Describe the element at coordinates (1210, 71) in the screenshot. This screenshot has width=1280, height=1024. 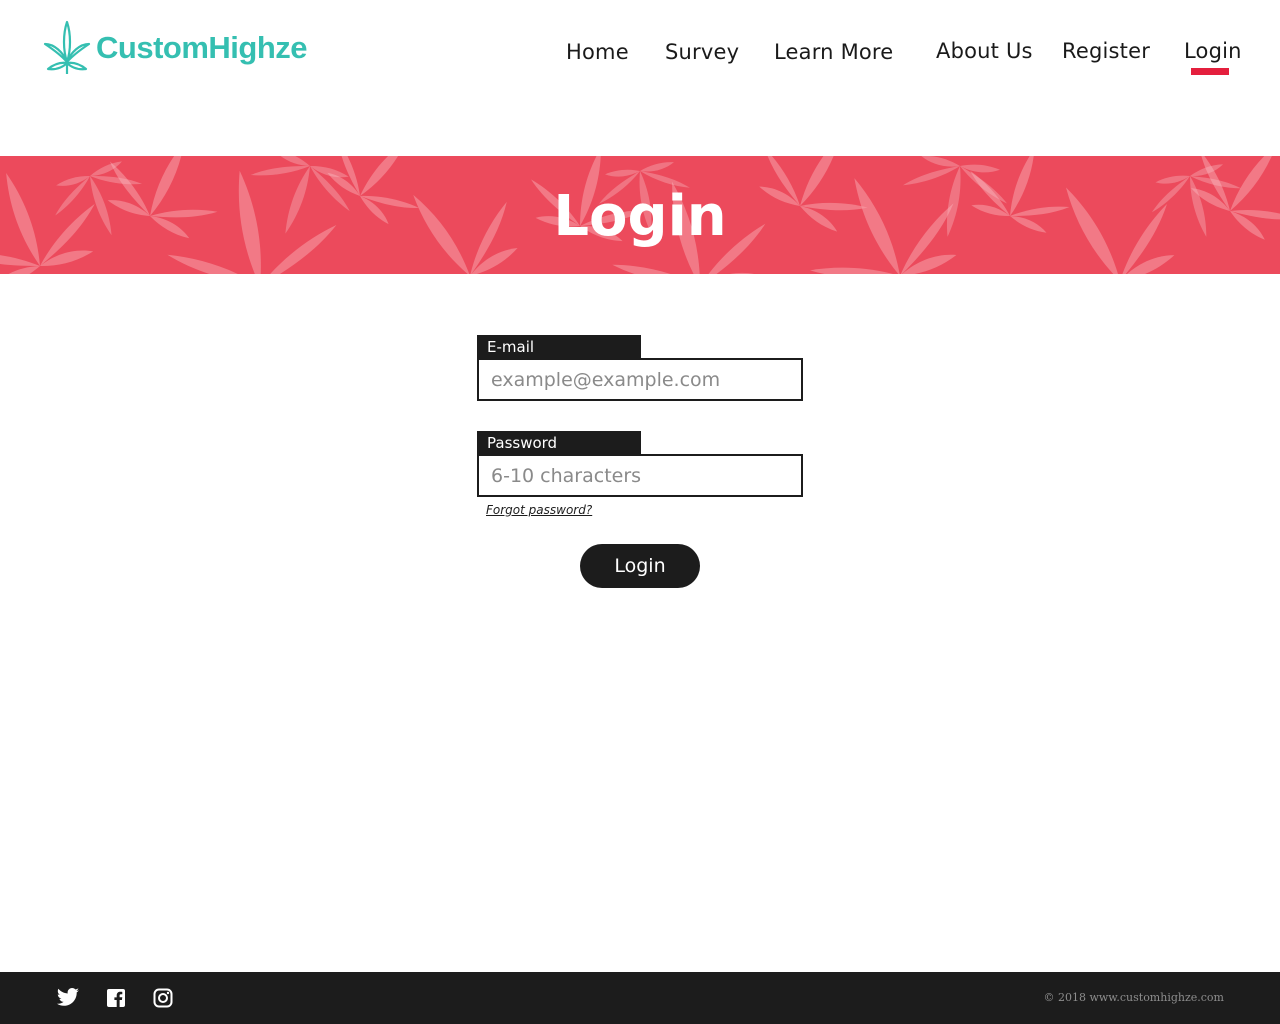
I see `nav-active-indicator` at that location.